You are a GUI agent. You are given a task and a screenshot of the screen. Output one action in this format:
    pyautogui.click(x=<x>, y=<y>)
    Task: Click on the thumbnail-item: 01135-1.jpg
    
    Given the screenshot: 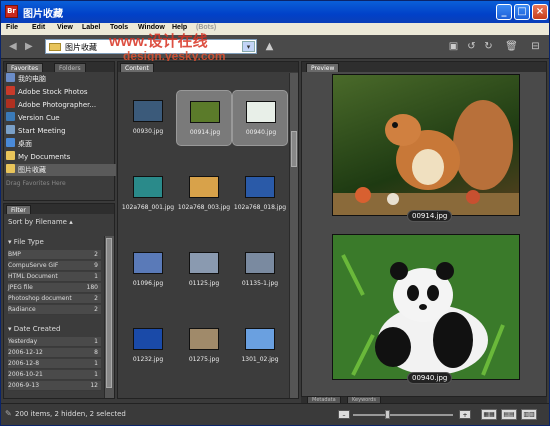 What is the action you would take?
    pyautogui.click(x=260, y=270)
    